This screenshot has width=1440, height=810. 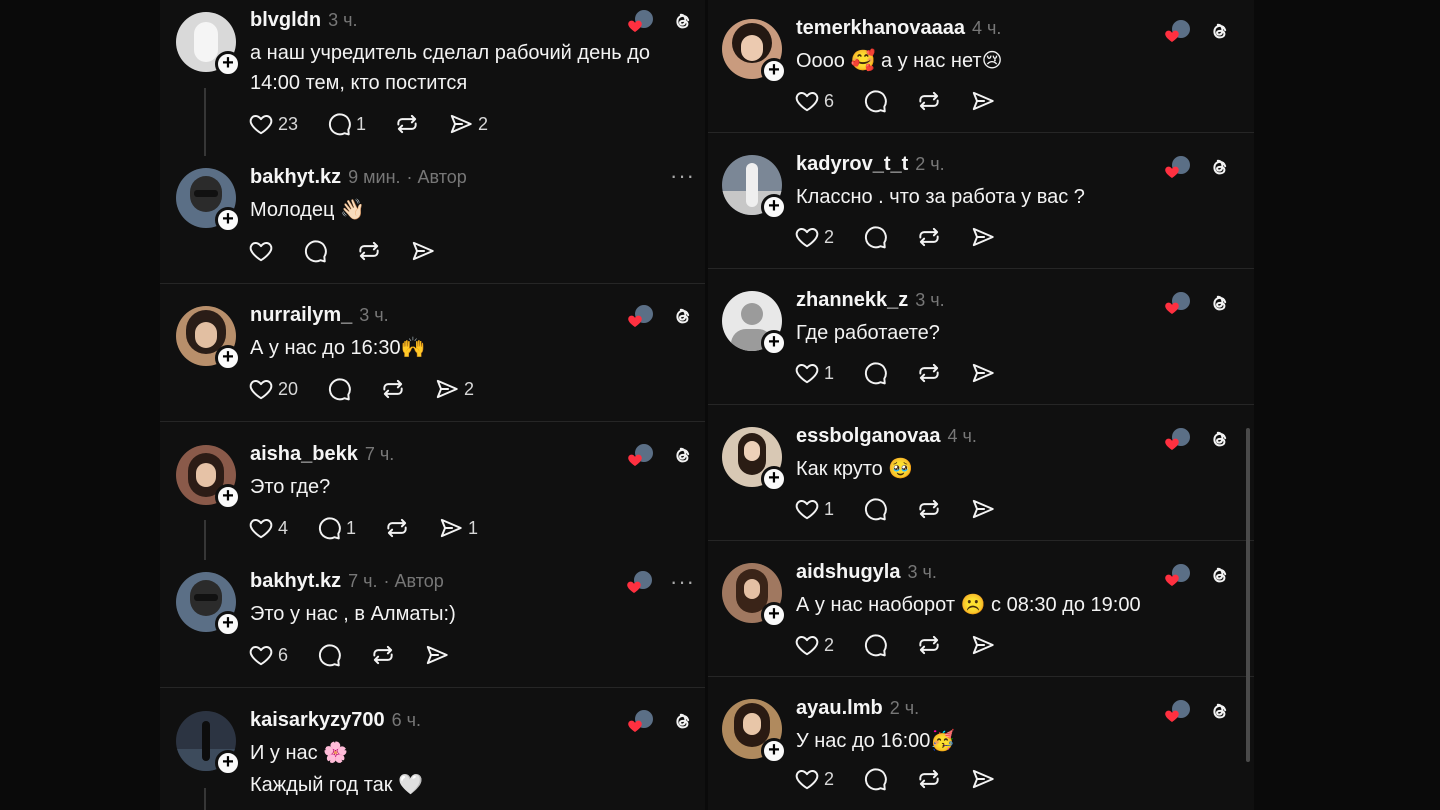 I want to click on username: temerkhanovaaaa, so click(x=880, y=28).